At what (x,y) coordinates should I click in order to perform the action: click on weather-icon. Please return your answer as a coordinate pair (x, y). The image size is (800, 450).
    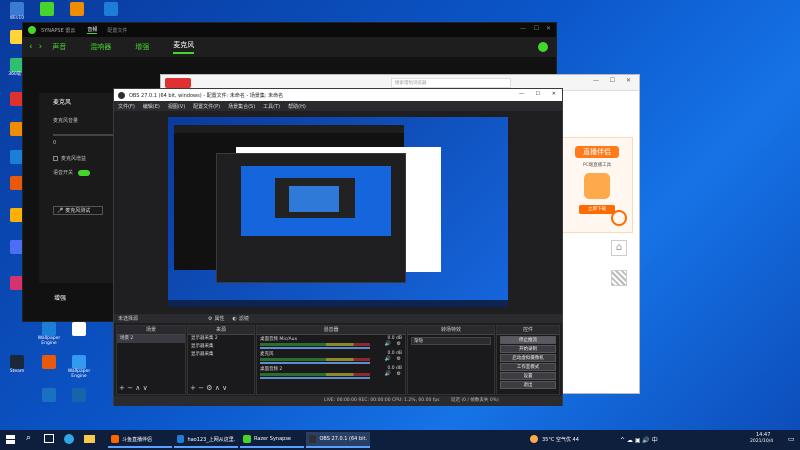
    Looking at the image, I should click on (534, 439).